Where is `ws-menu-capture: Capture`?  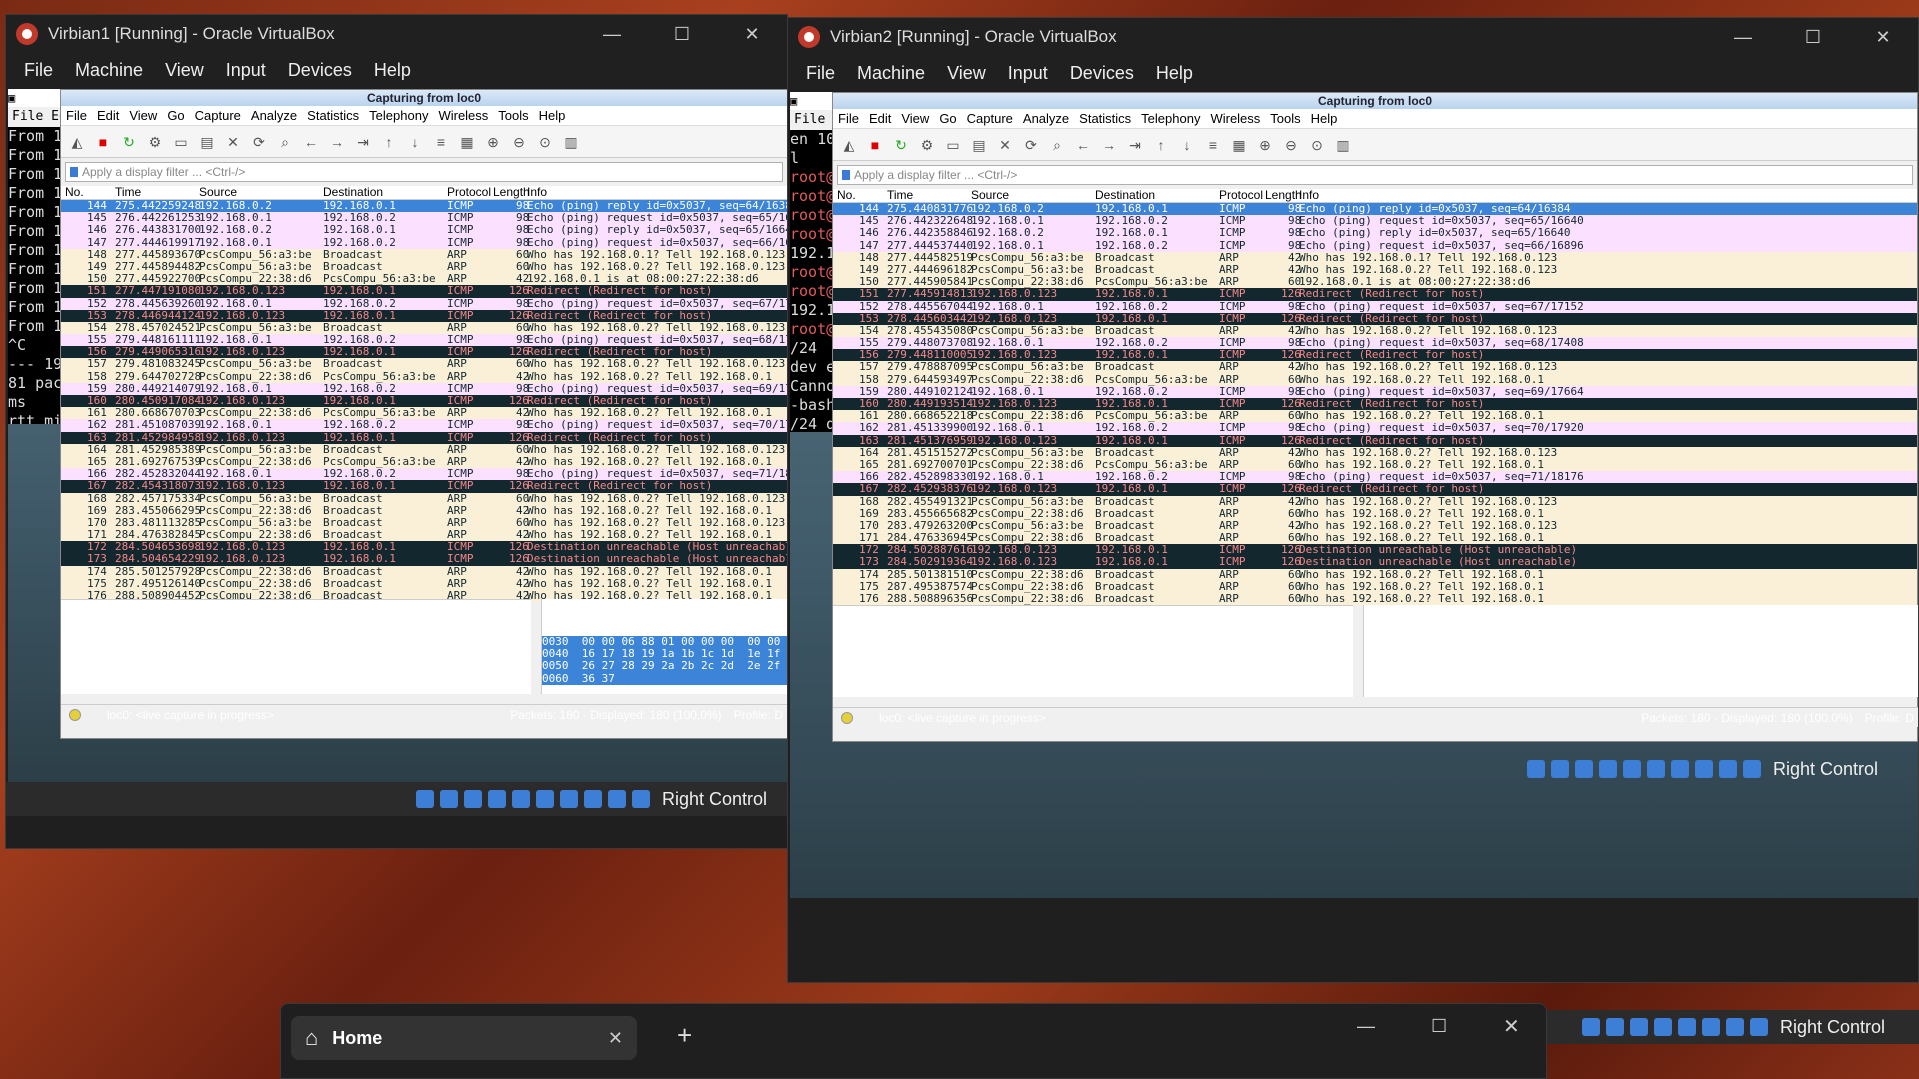
ws-menu-capture: Capture is located at coordinates (990, 118).